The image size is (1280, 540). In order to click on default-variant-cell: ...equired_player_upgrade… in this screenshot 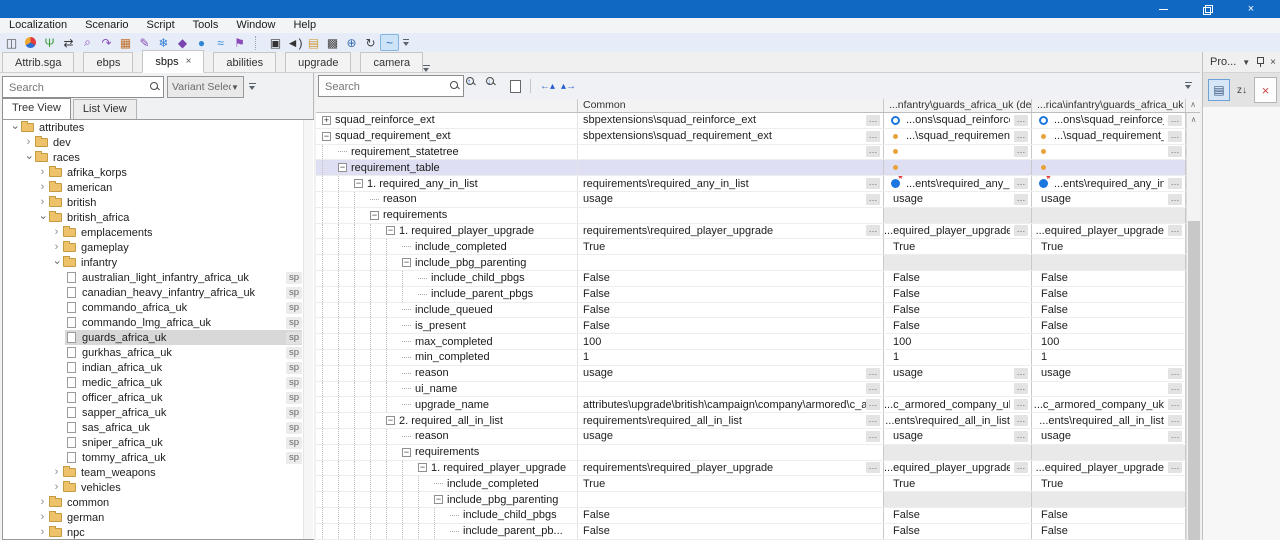, I will do `click(958, 468)`.